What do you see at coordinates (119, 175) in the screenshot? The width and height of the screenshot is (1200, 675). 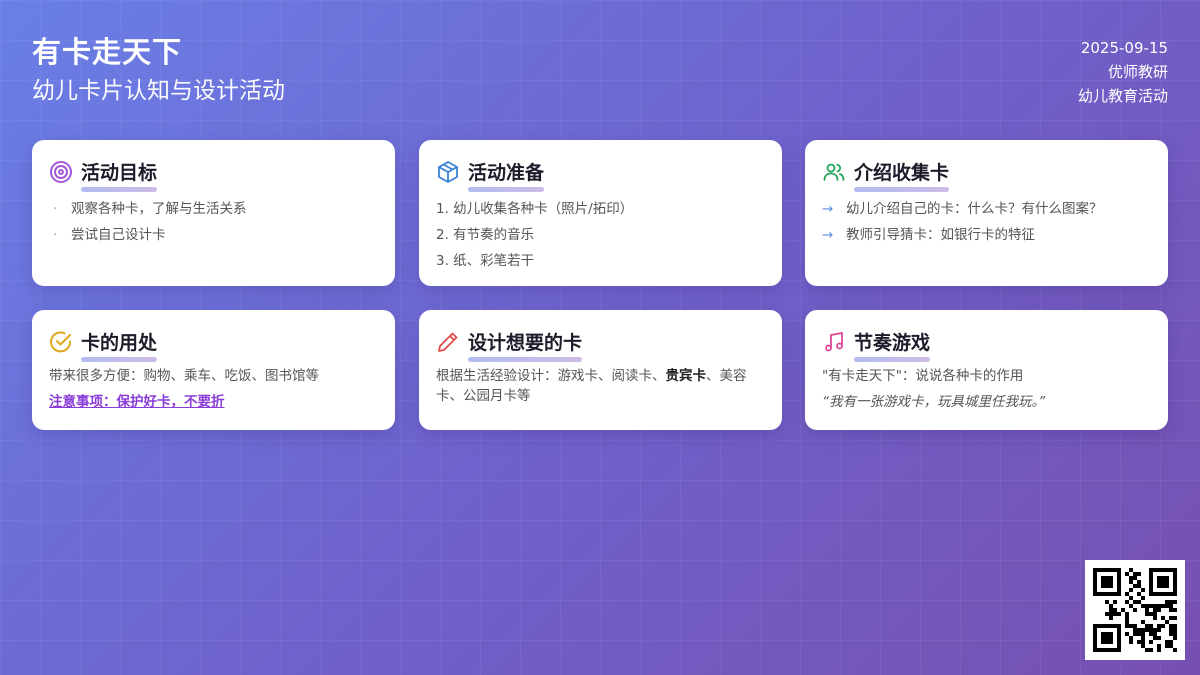 I see `card-title: 活动目标` at bounding box center [119, 175].